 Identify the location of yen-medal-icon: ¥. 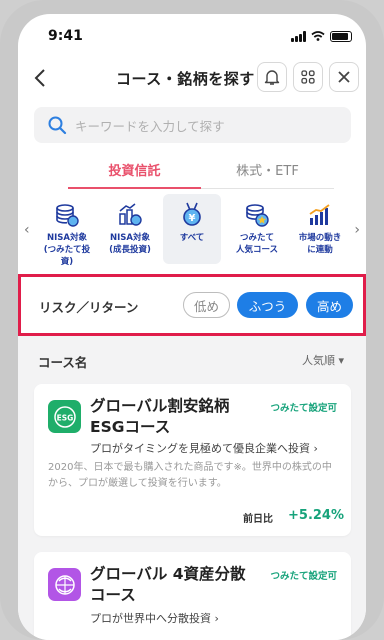
(192, 214).